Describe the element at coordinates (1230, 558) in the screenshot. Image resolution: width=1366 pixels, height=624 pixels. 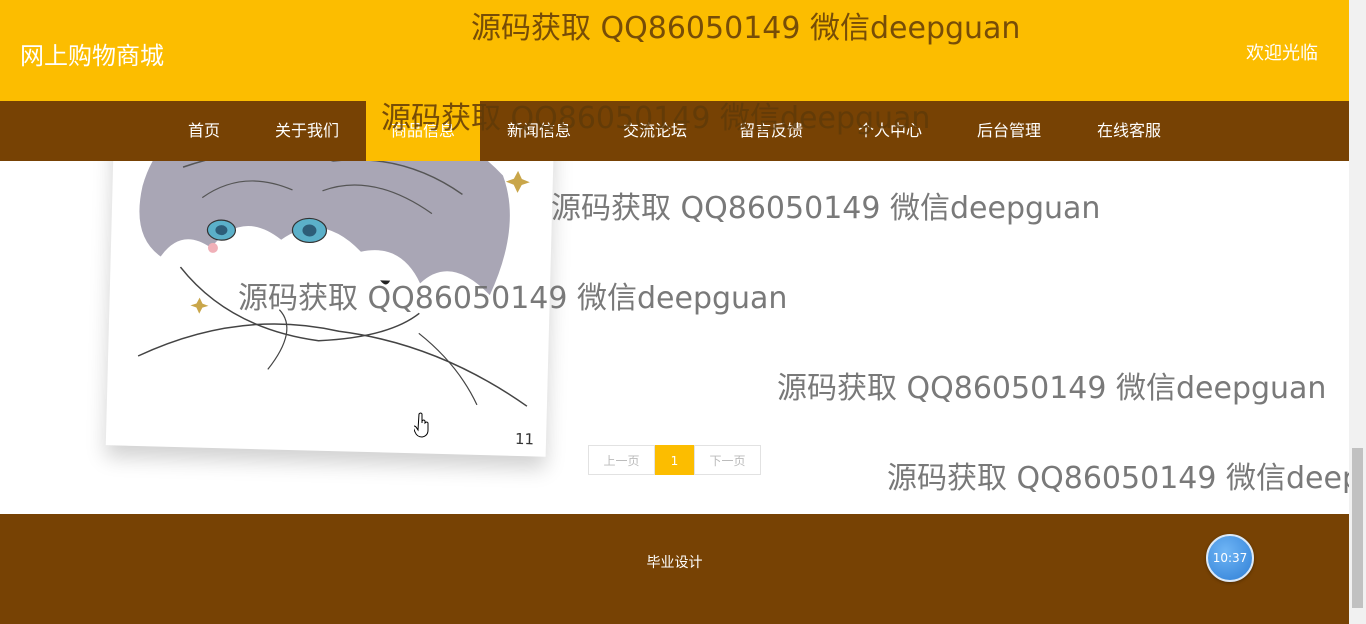
I see `clock-widget: 10:37` at that location.